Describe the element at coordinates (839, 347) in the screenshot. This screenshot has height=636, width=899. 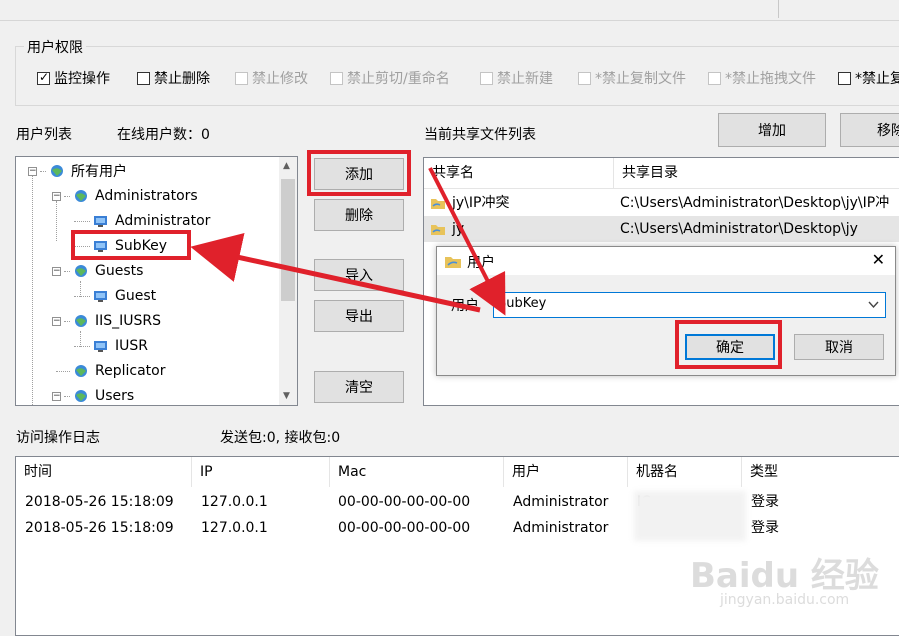
I see `cancel-button: 取消` at that location.